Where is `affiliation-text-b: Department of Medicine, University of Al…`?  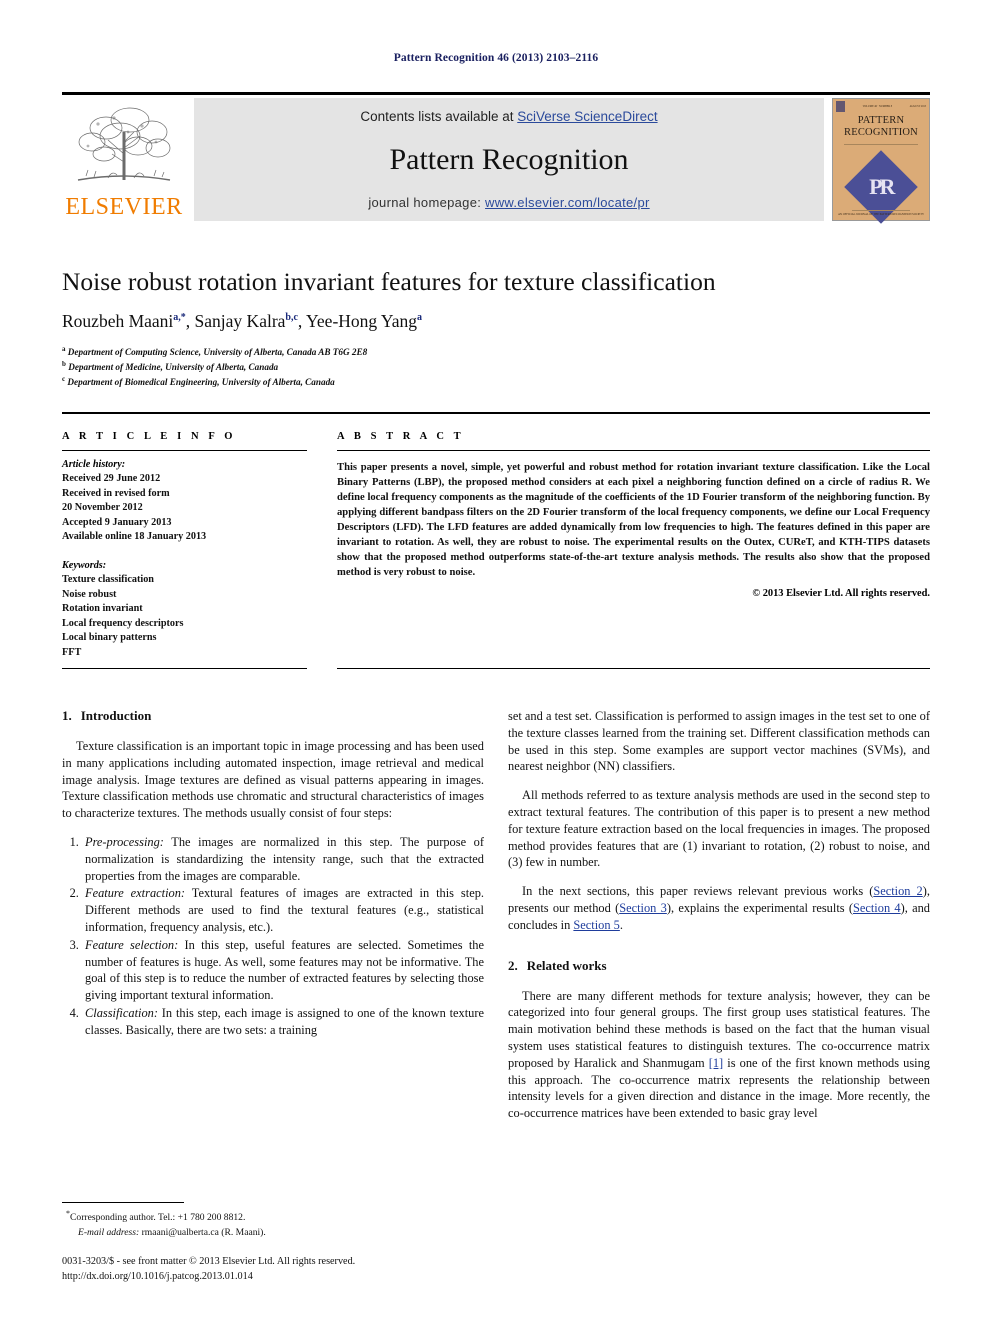
affiliation-text-b: Department of Medicine, University of Al… is located at coordinates (173, 367).